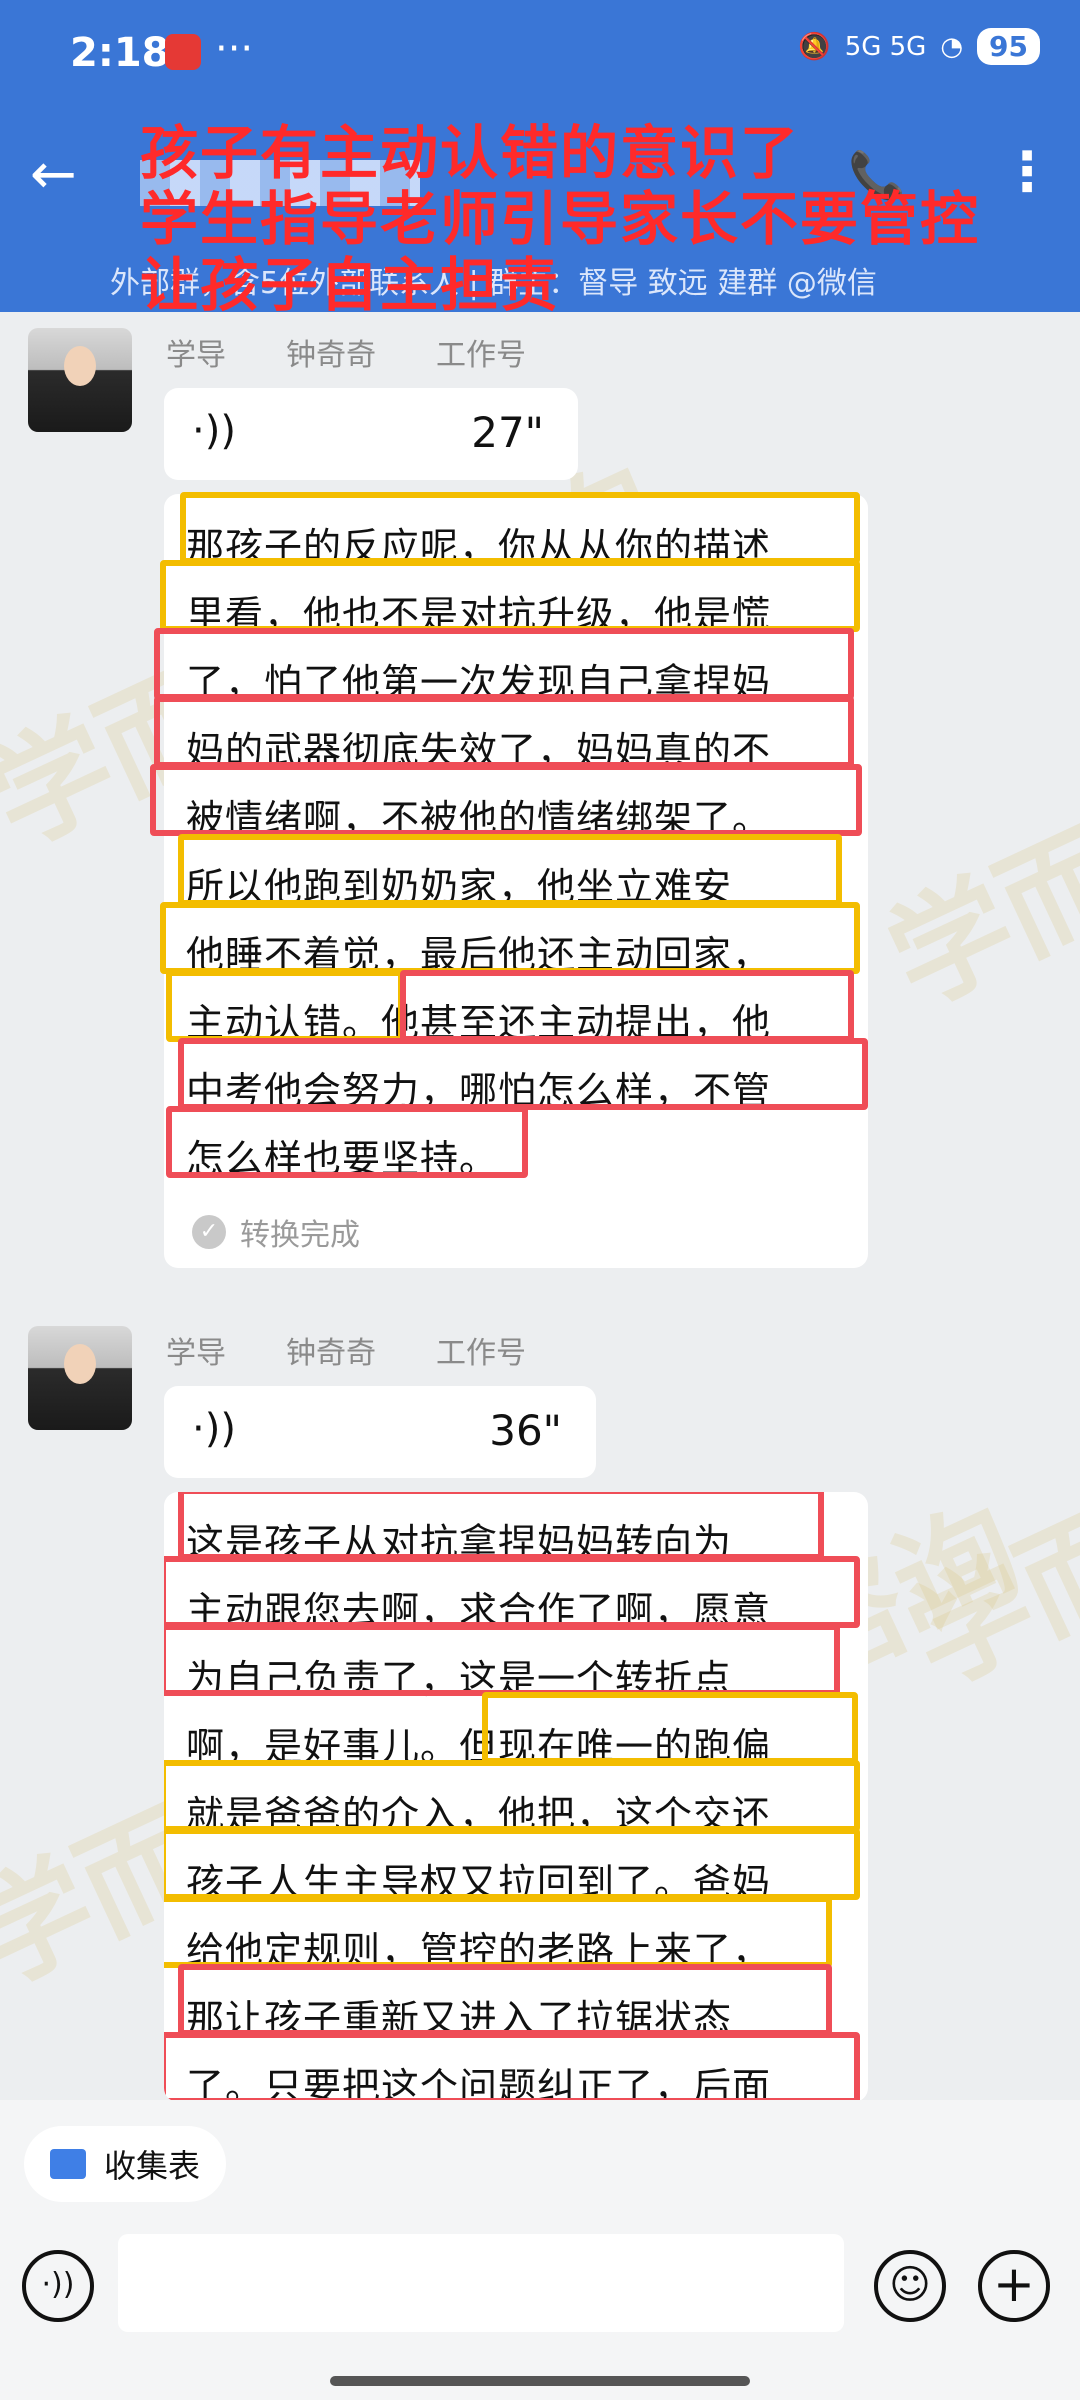  I want to click on voice-input-icon: ·)), so click(58, 2286).